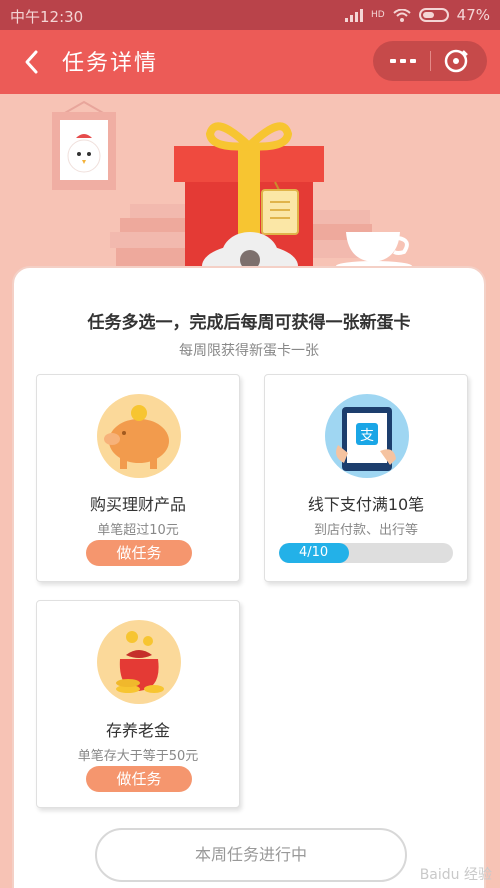  Describe the element at coordinates (110, 63) in the screenshot. I see `page-title: 任务详情` at that location.